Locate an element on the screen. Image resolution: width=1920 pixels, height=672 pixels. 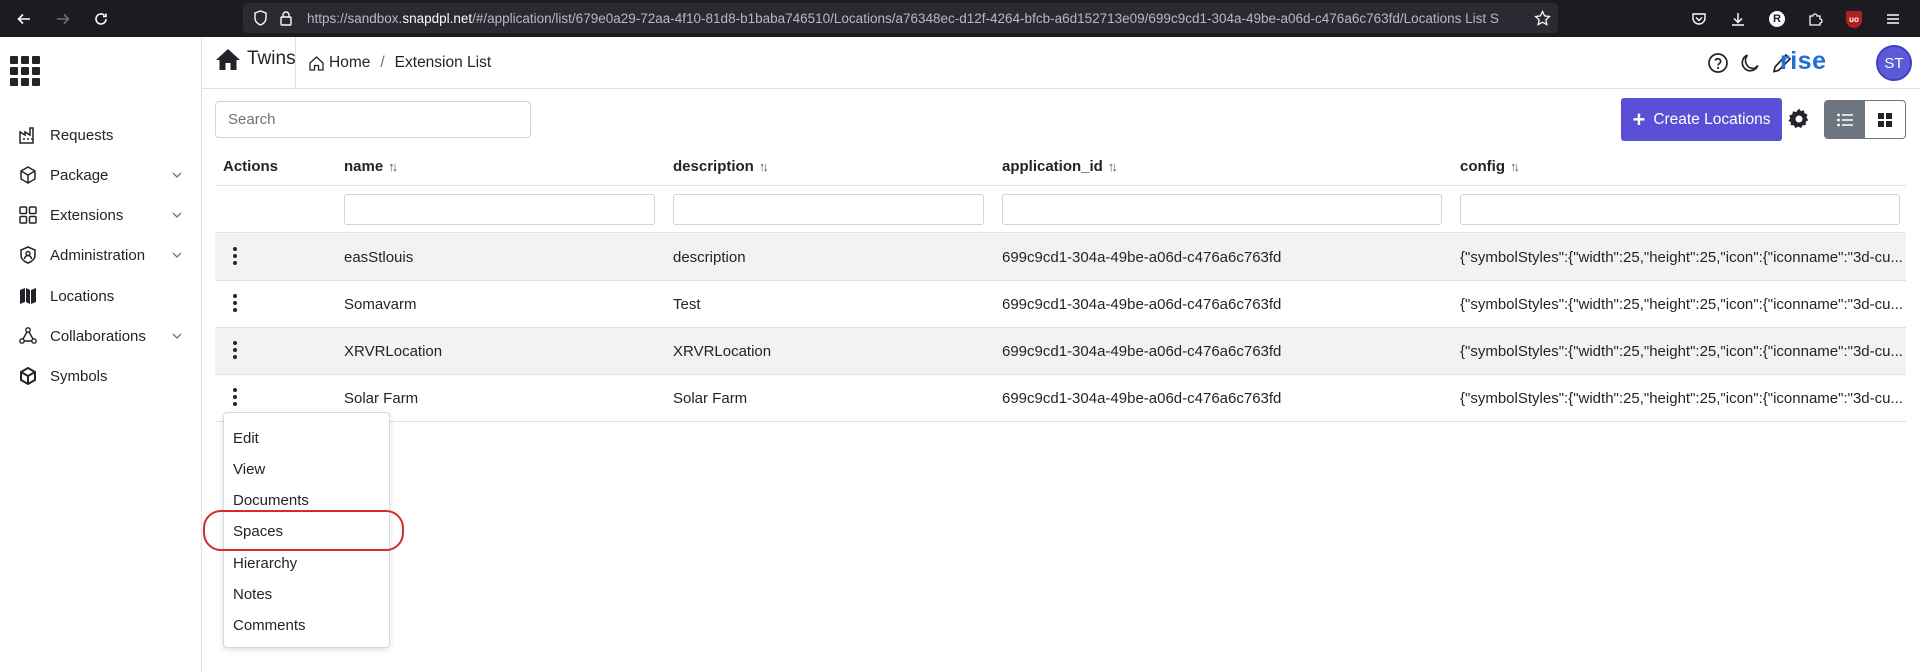
profile-badge-icon: R is located at coordinates (1777, 19).